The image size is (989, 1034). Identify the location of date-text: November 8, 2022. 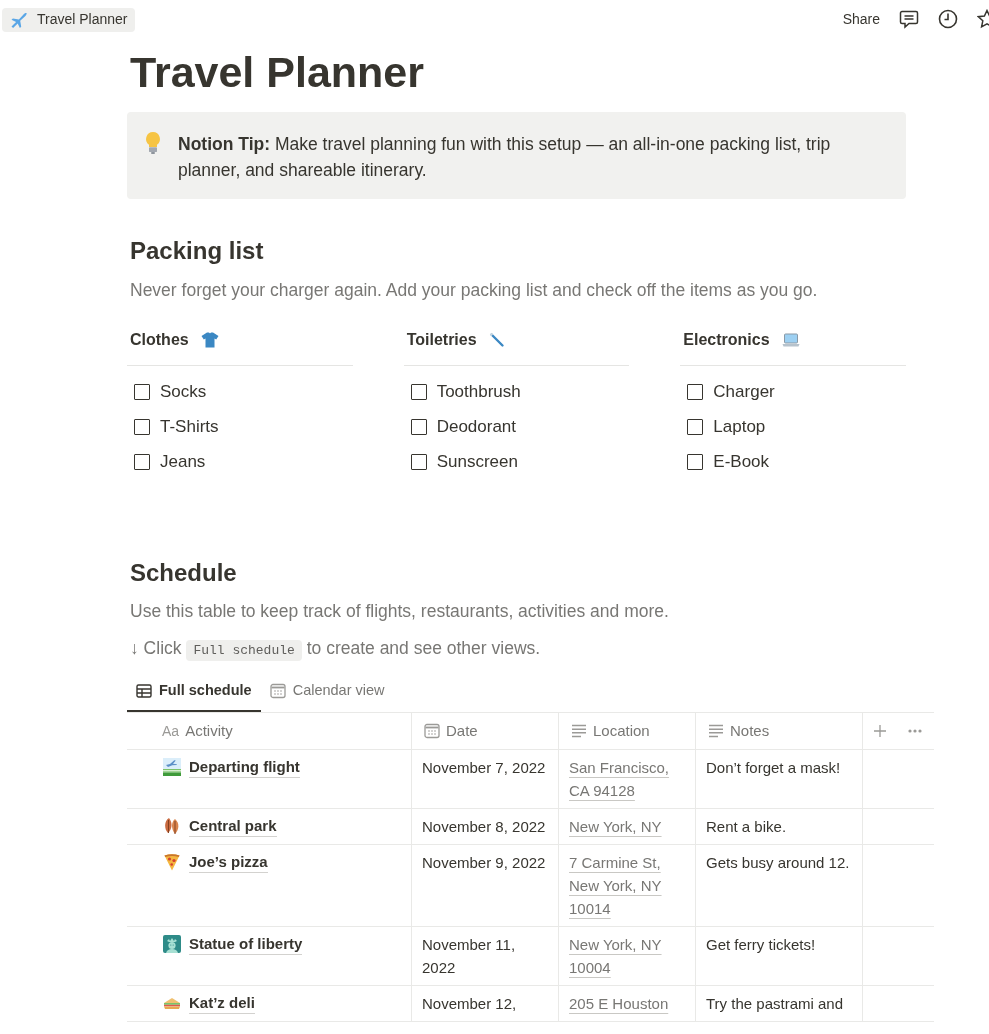
(484, 827).